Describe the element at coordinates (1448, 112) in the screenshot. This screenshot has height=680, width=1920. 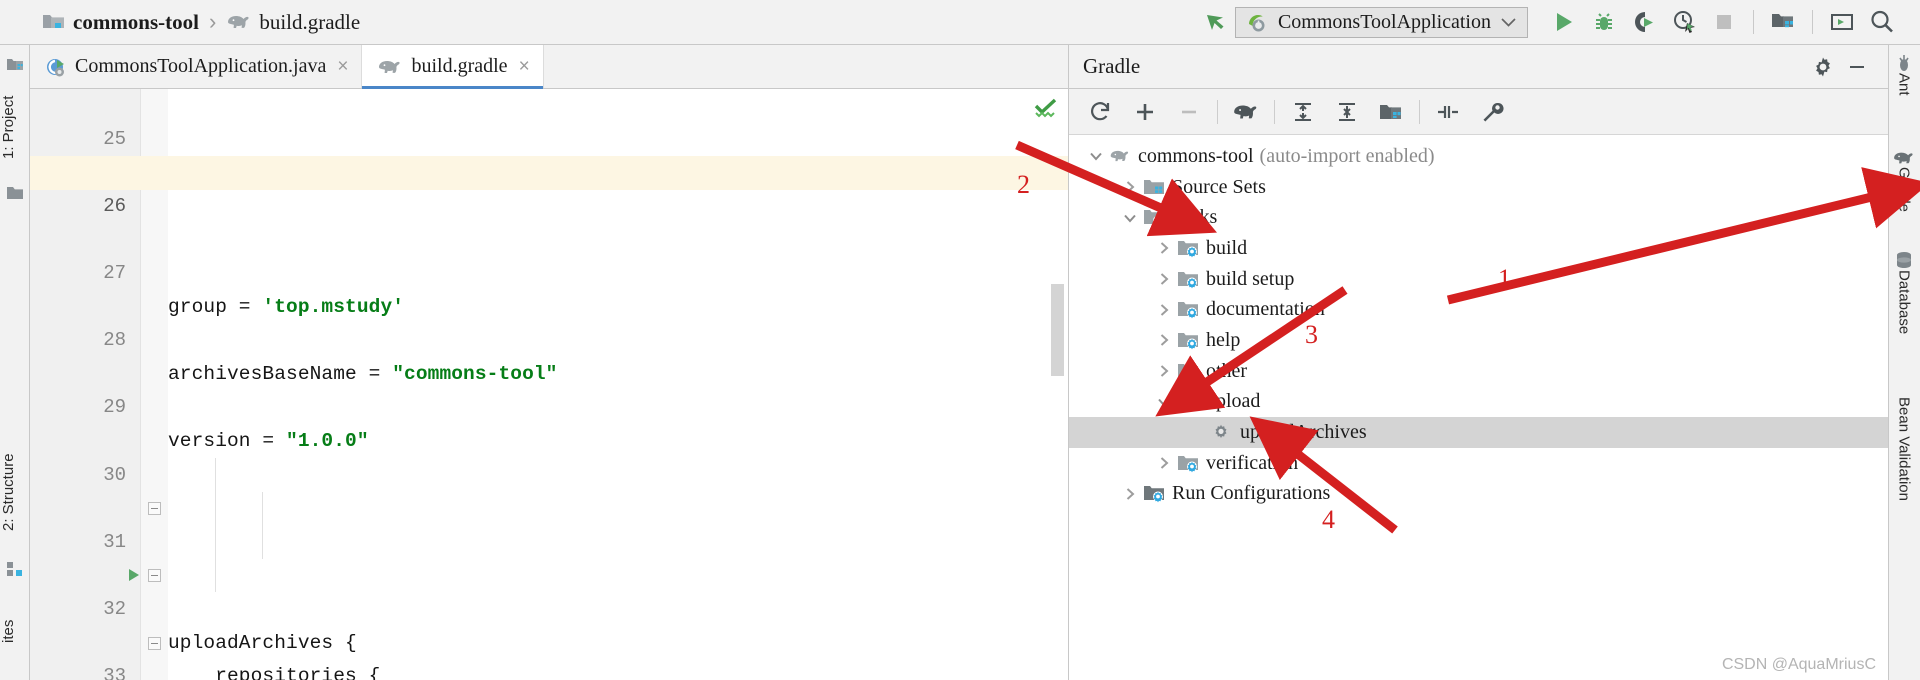
I see `toggle-offline-icon` at that location.